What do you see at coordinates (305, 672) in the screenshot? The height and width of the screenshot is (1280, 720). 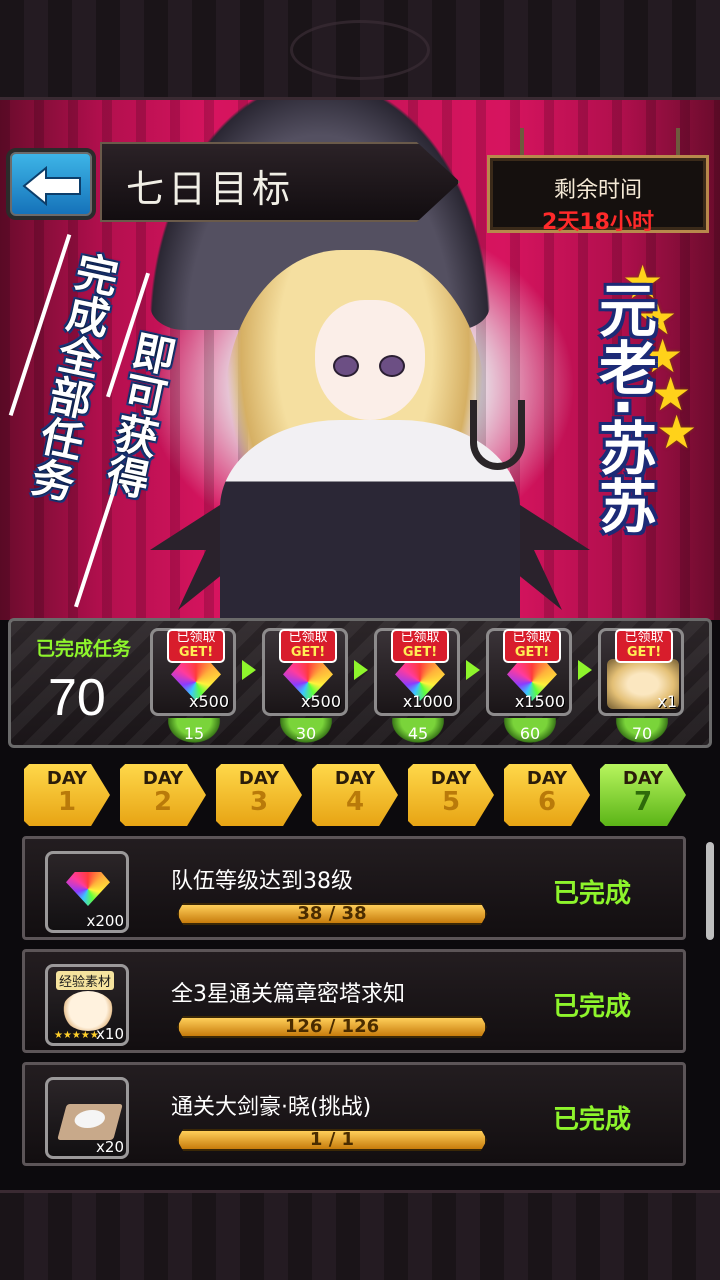 I see `reward-slot-30: 已领取 GET! x500` at bounding box center [305, 672].